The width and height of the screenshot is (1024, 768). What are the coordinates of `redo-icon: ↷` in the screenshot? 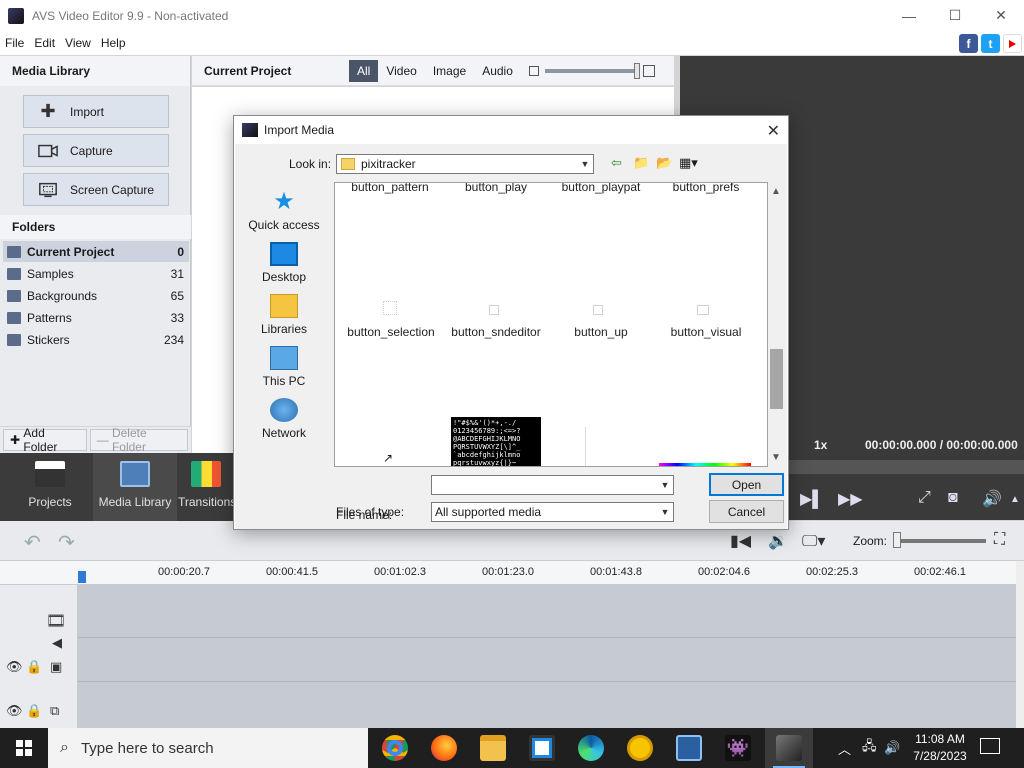 It's located at (66, 542).